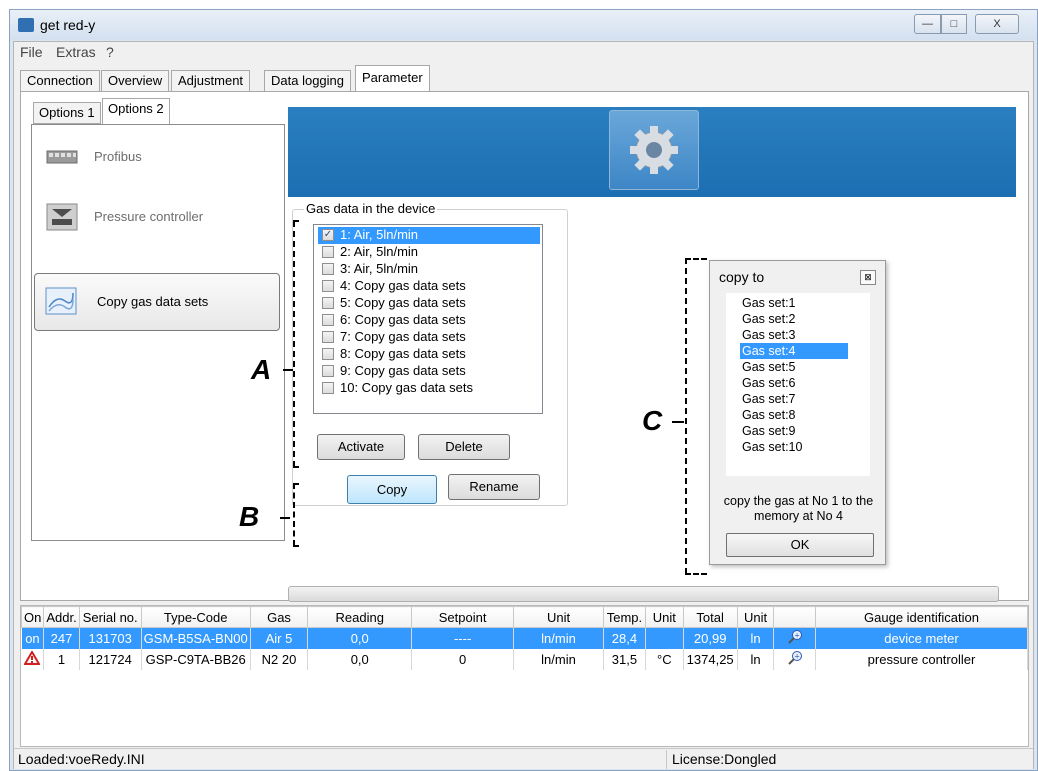  I want to click on table-cell: 1, so click(61, 659).